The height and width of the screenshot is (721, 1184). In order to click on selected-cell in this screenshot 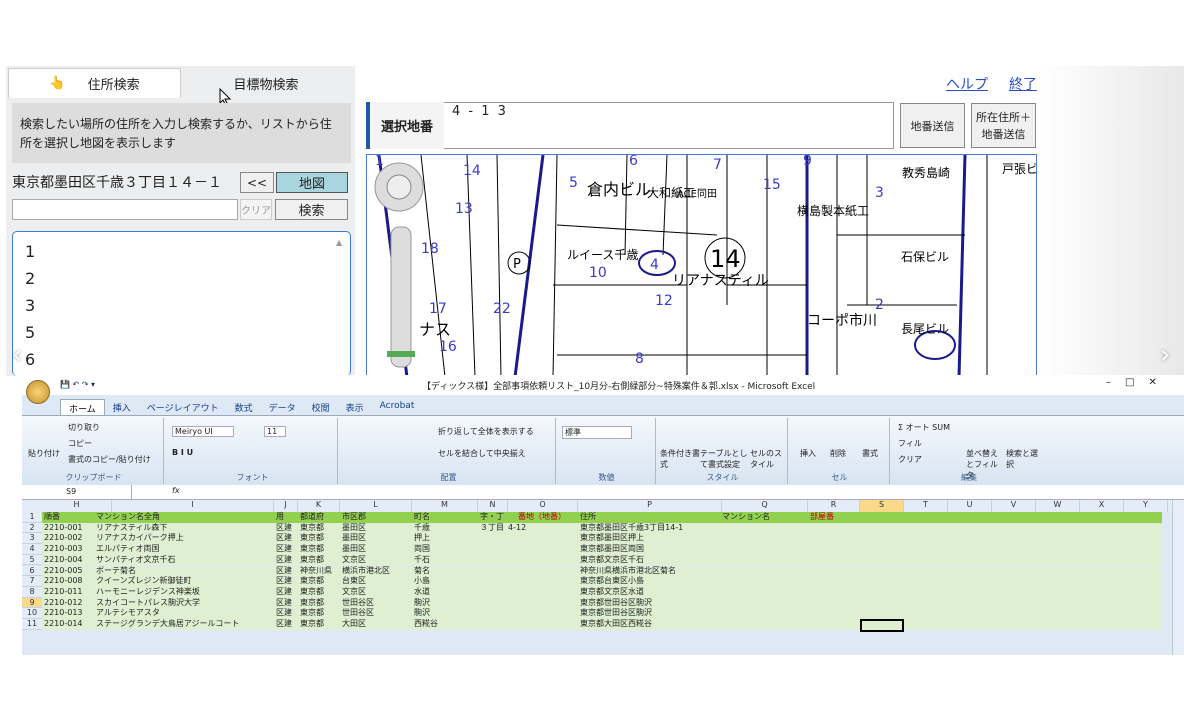, I will do `click(882, 625)`.